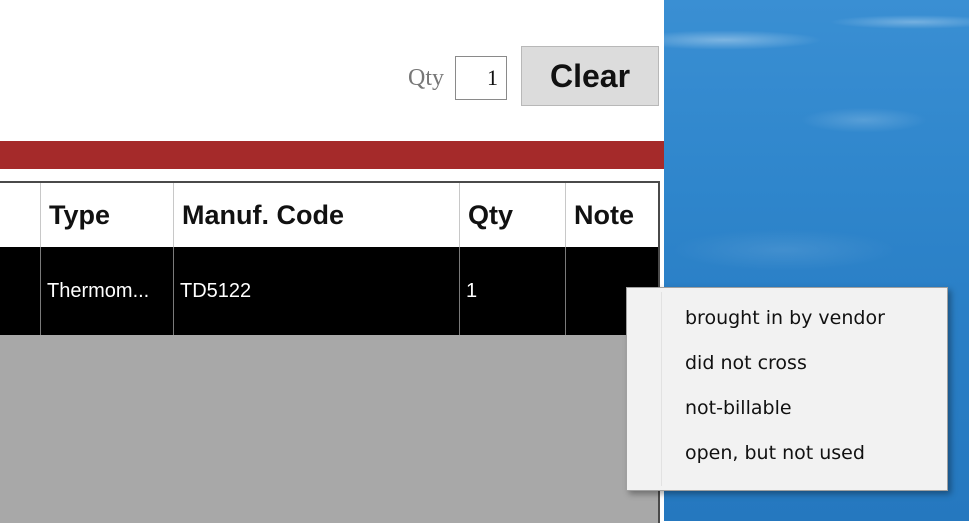 The image size is (969, 523). I want to click on header-accent-bar, so click(332, 155).